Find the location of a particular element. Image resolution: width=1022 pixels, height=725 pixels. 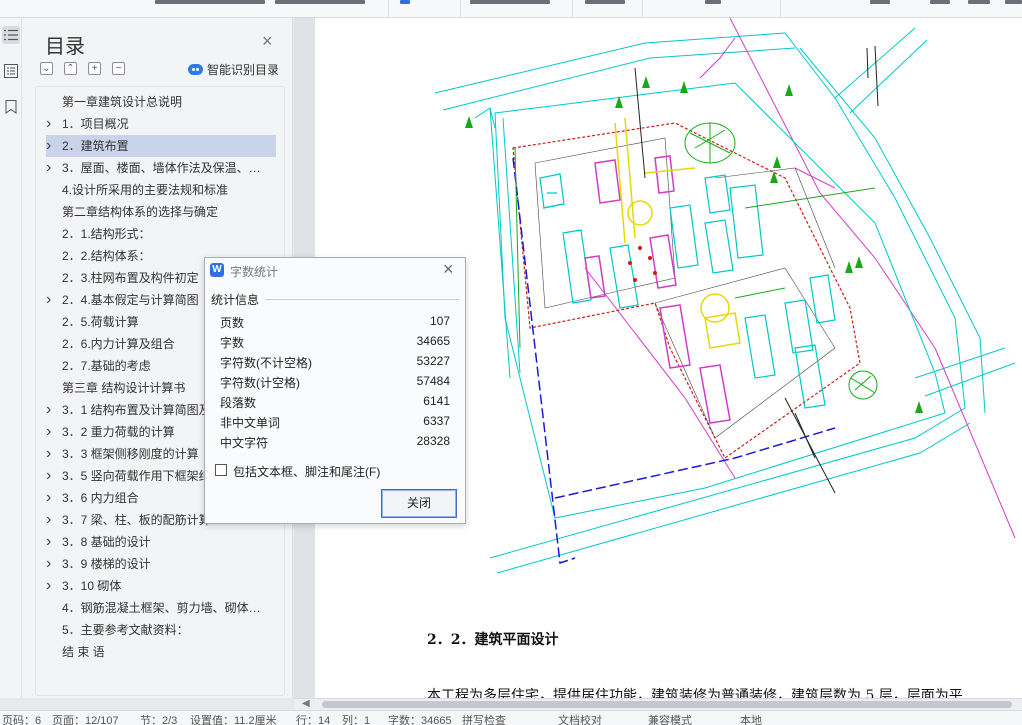

toc-item-label: 结 束 语 is located at coordinates (83, 652).